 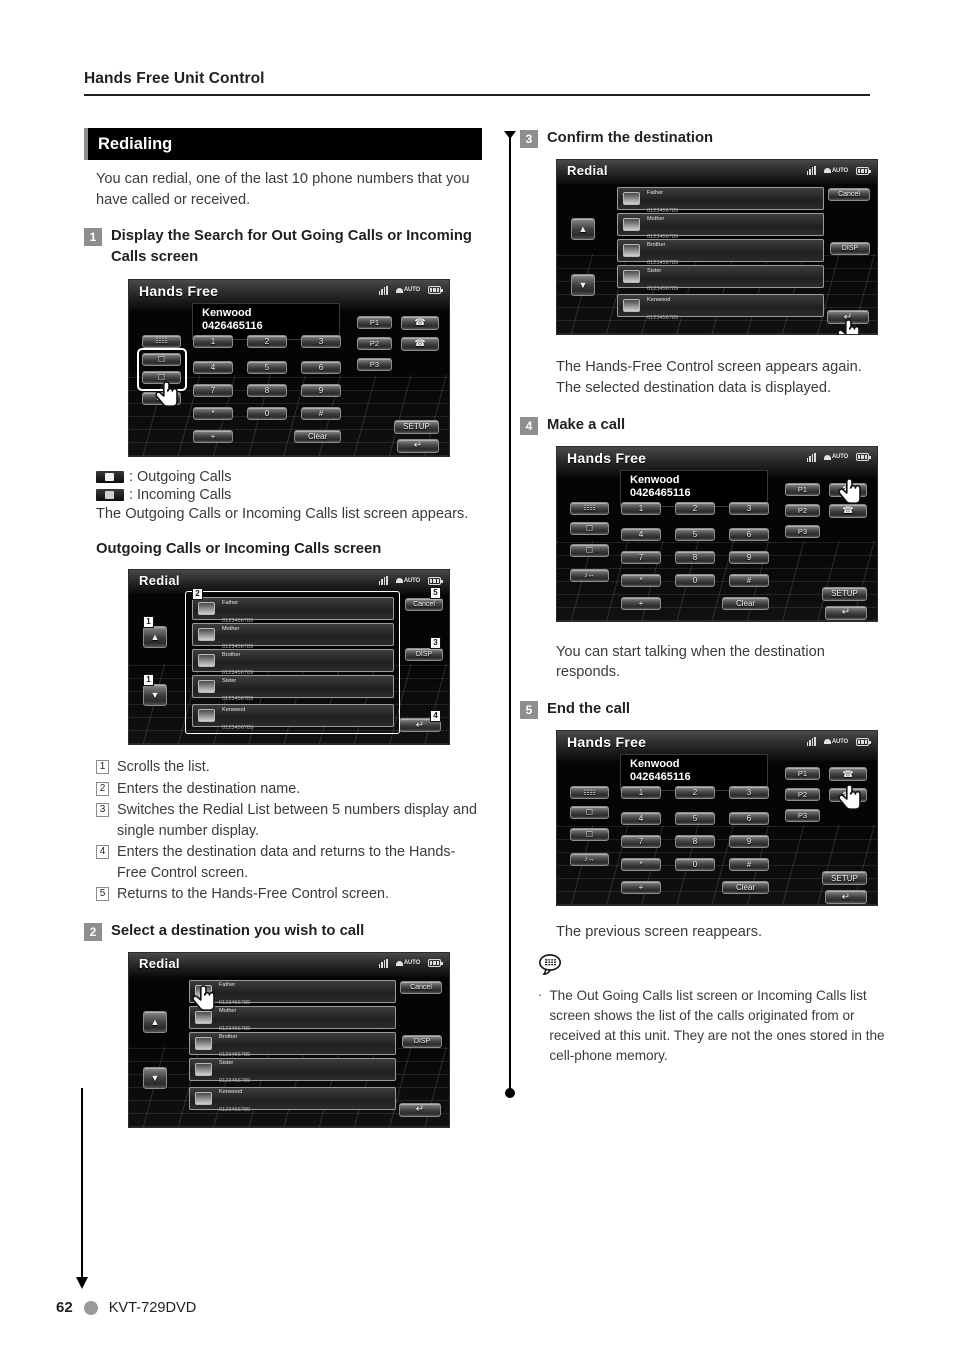 What do you see at coordinates (203, 1098) in the screenshot?
I see `entry-thumb-icon` at bounding box center [203, 1098].